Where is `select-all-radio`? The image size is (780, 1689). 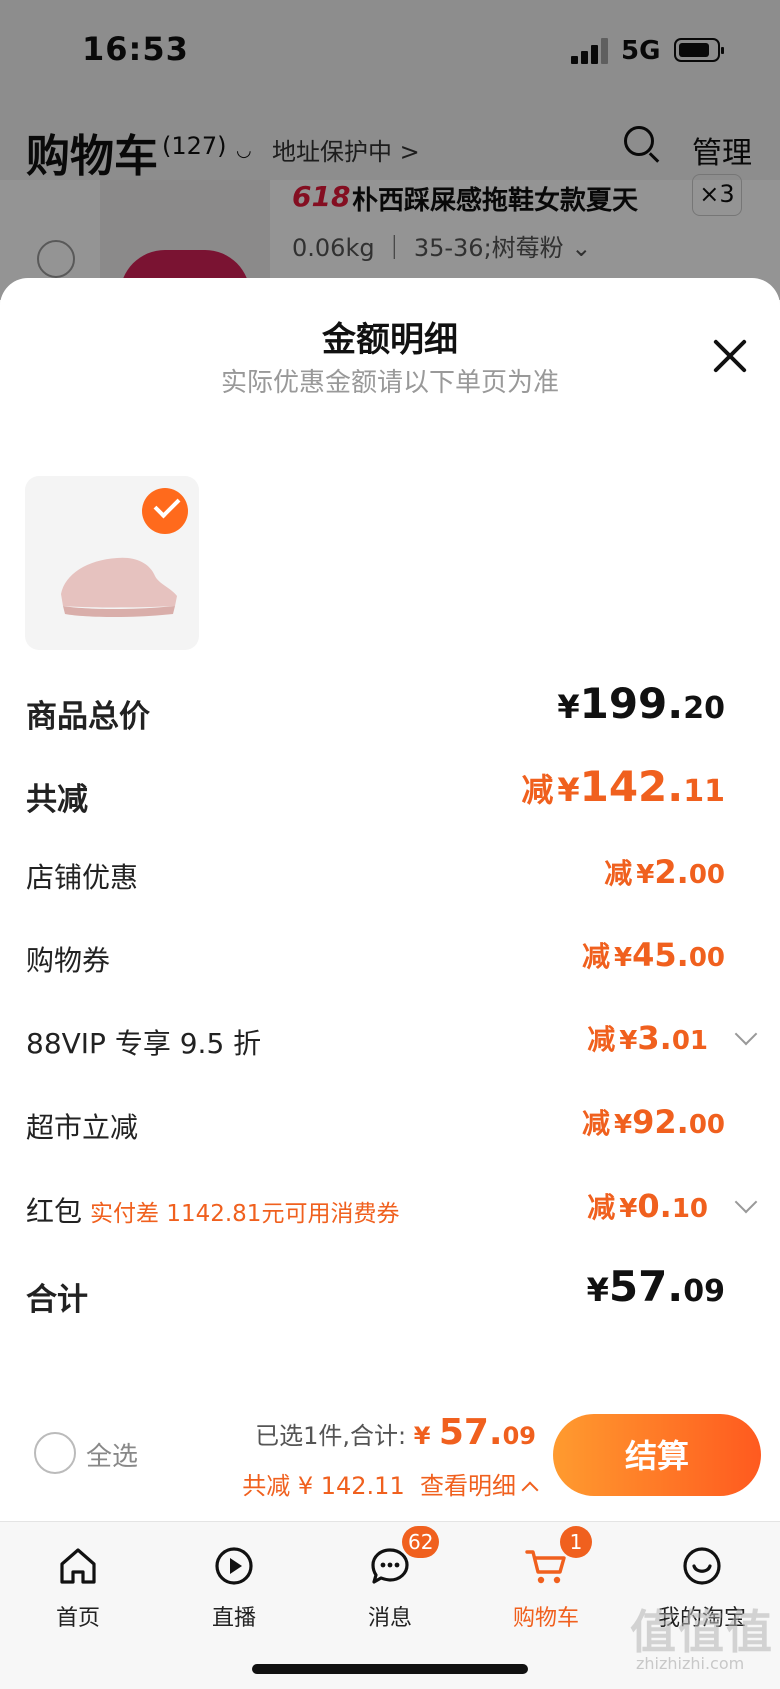
select-all-radio is located at coordinates (55, 1453).